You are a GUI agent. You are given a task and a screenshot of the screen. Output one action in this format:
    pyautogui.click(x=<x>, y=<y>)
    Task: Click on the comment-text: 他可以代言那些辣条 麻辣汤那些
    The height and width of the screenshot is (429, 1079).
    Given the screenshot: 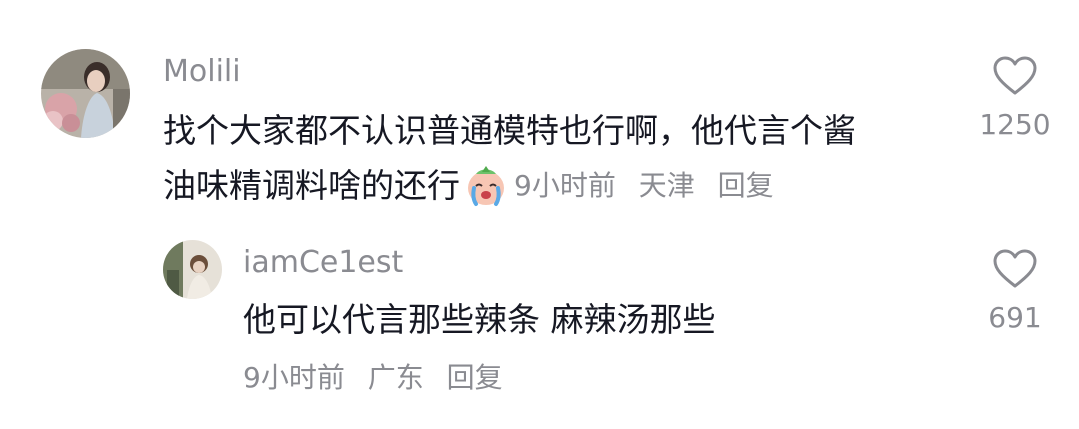 What is the action you would take?
    pyautogui.click(x=479, y=319)
    